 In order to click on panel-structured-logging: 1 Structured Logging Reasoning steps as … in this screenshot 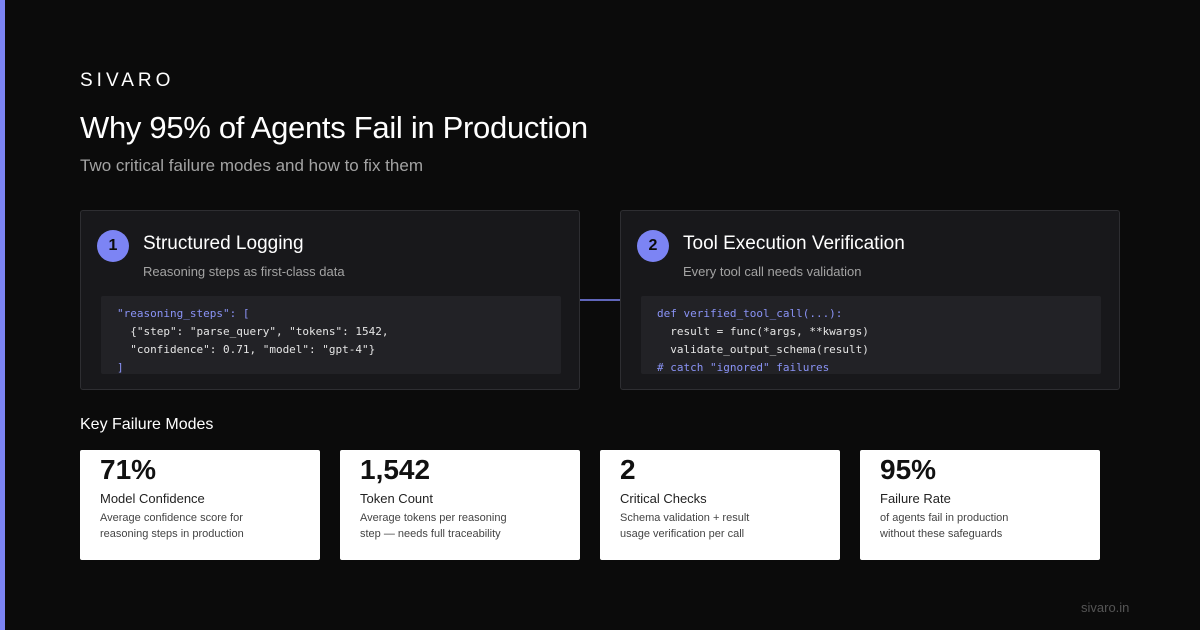, I will do `click(330, 300)`.